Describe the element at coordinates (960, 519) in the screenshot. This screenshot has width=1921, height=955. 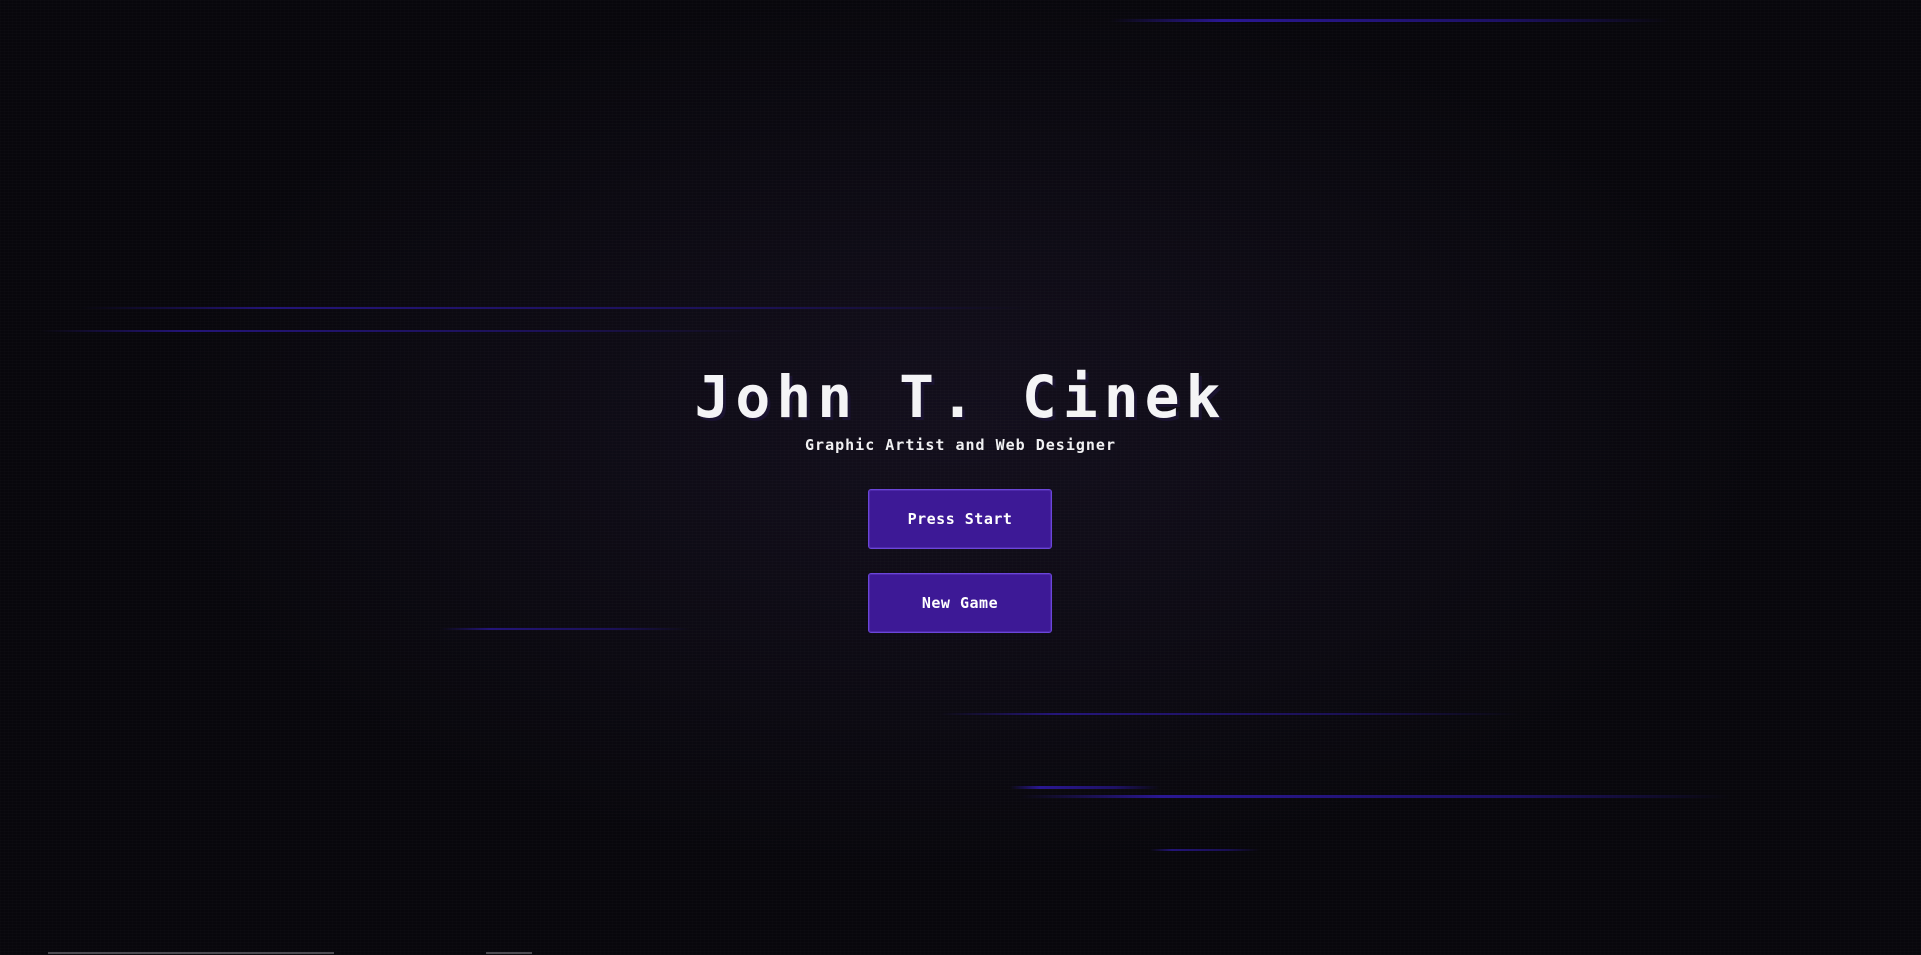
I see `press-start-button: Press Start` at that location.